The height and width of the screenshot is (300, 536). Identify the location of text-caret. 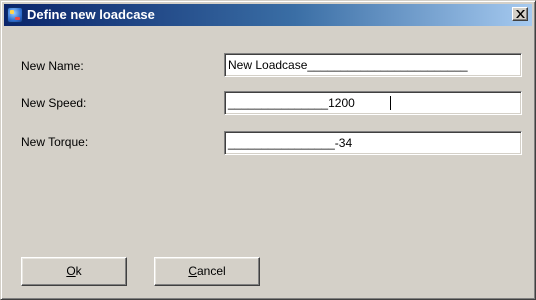
(390, 103).